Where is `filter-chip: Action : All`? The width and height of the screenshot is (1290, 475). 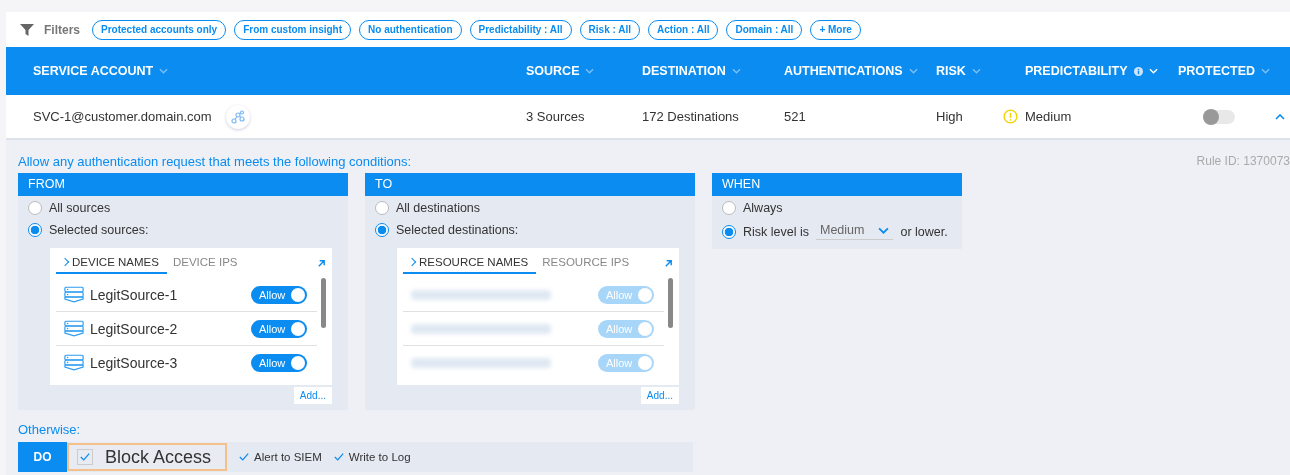 filter-chip: Action : All is located at coordinates (683, 29).